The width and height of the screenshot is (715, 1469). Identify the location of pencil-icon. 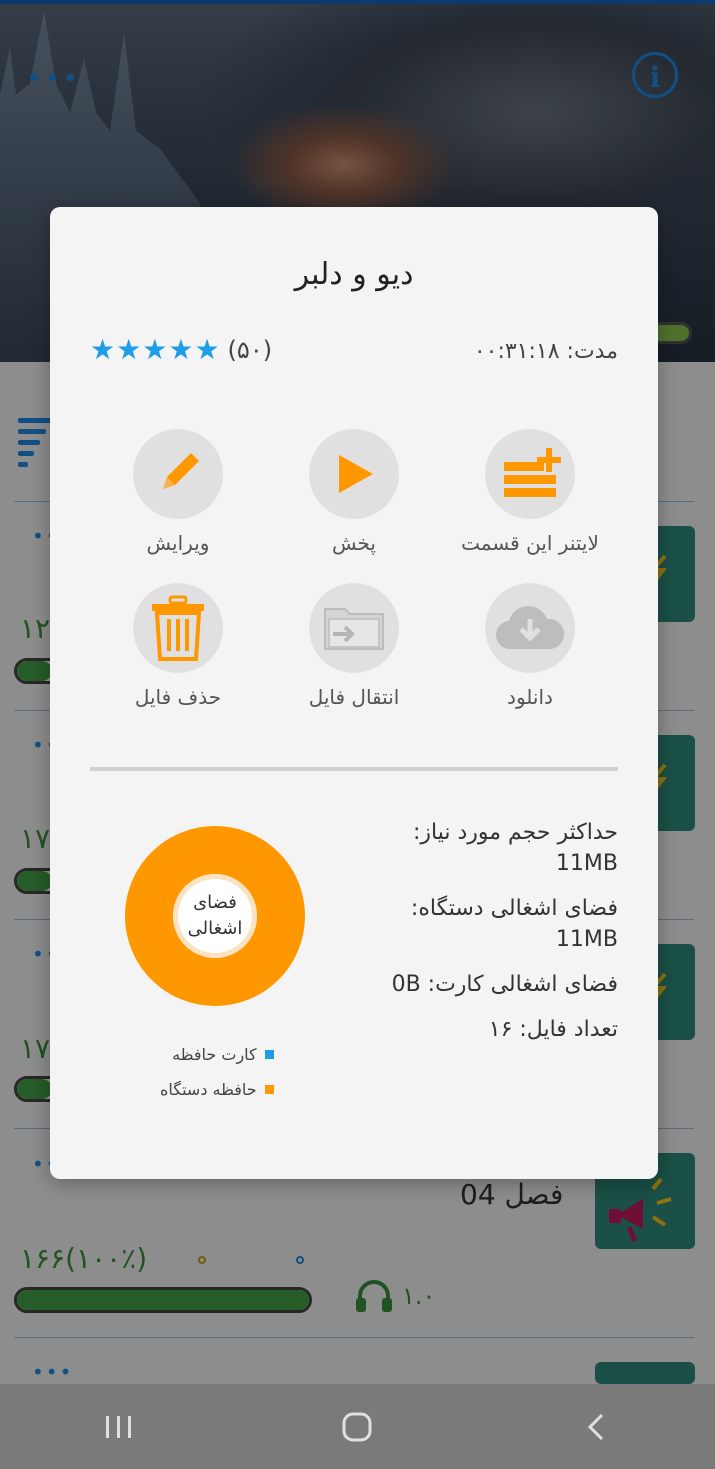
(181, 471).